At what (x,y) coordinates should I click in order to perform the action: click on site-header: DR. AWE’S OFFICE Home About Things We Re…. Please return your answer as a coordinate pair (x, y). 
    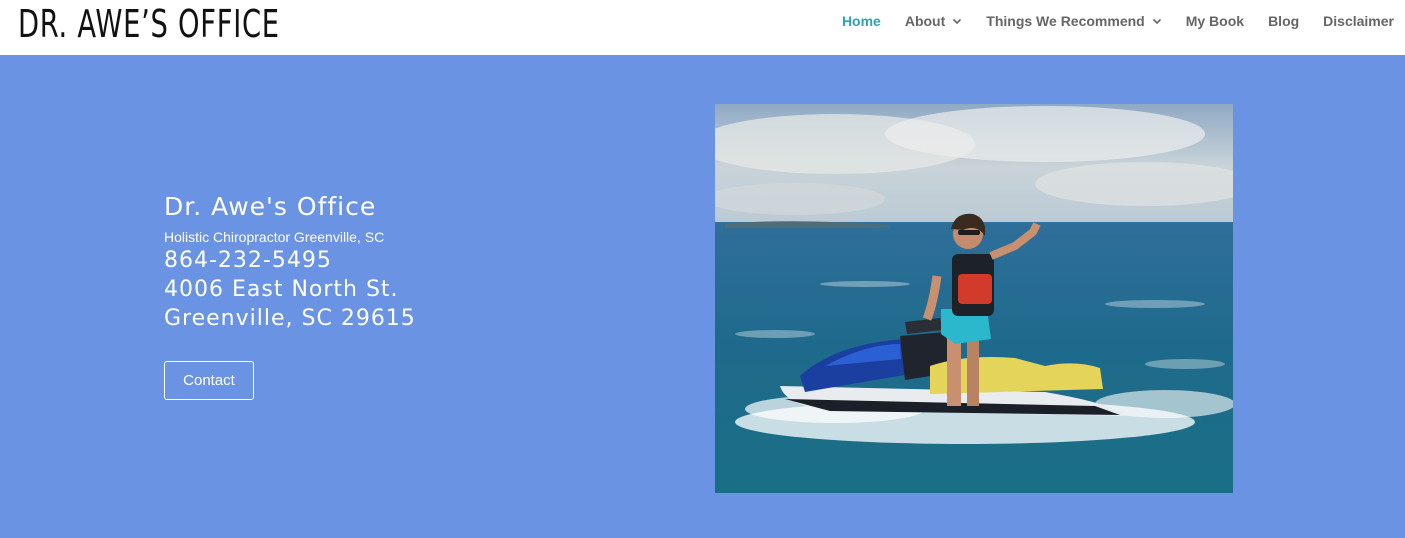
    Looking at the image, I should click on (702, 27).